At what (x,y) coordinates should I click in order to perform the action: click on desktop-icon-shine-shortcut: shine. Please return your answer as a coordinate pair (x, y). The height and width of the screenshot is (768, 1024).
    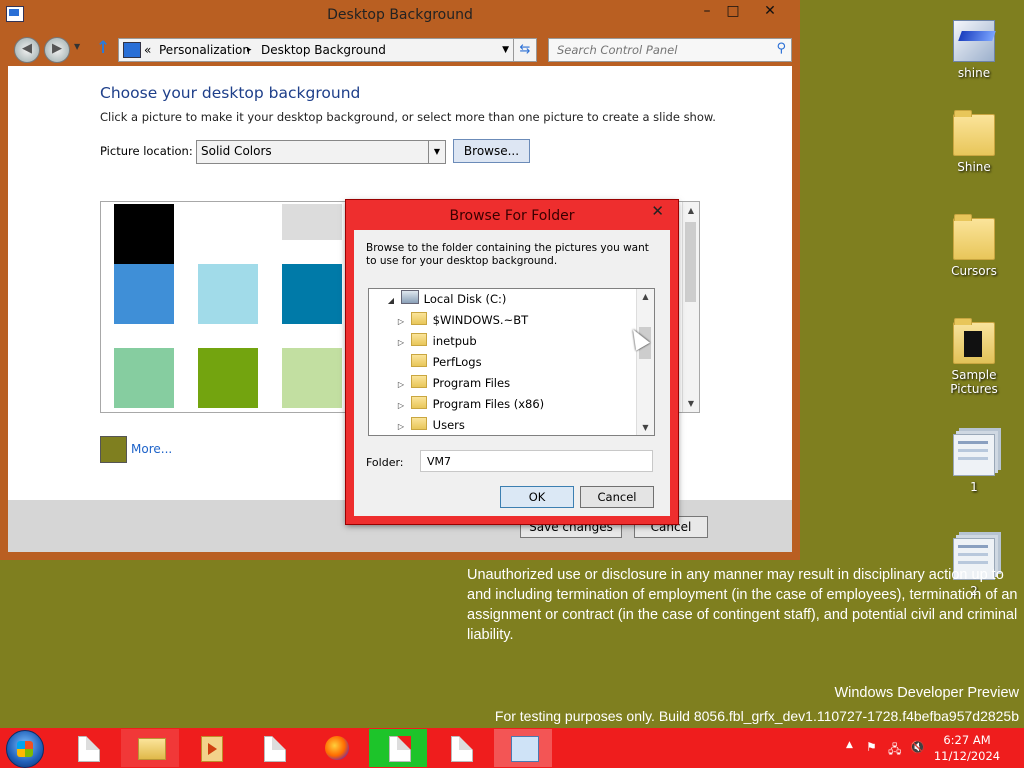
    Looking at the image, I should click on (974, 50).